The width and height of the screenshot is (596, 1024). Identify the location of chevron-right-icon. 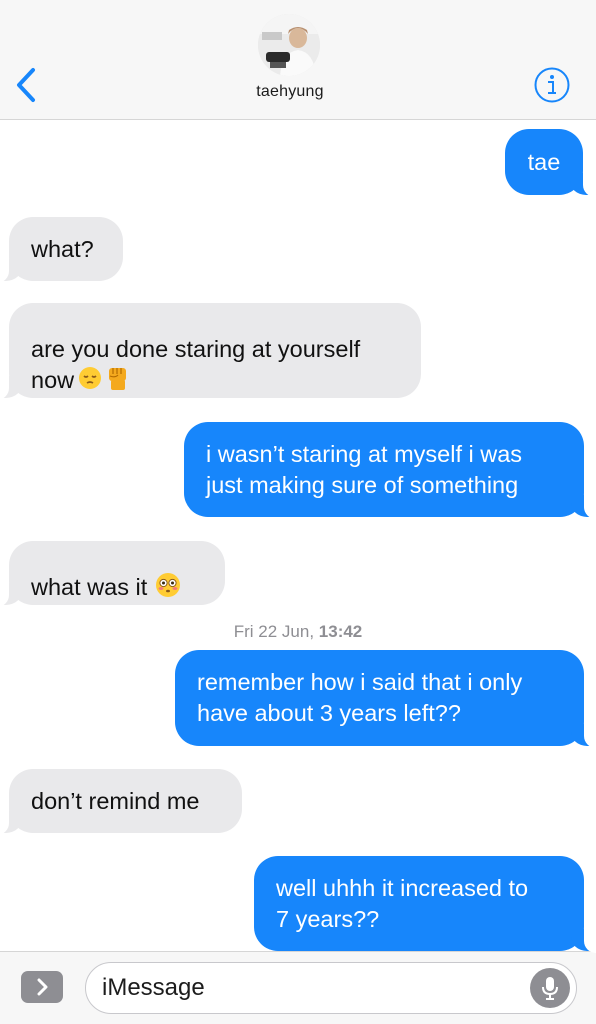
(42, 987).